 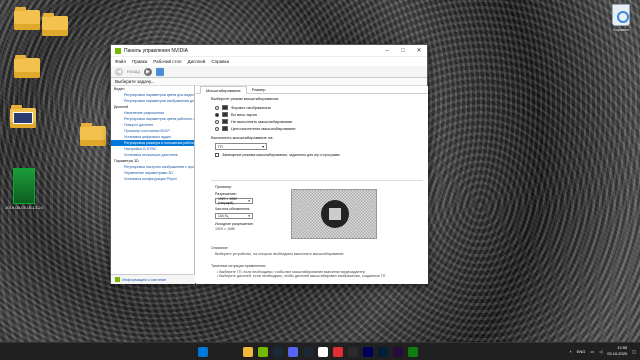 I want to click on photoshop-icon, so click(x=383, y=352).